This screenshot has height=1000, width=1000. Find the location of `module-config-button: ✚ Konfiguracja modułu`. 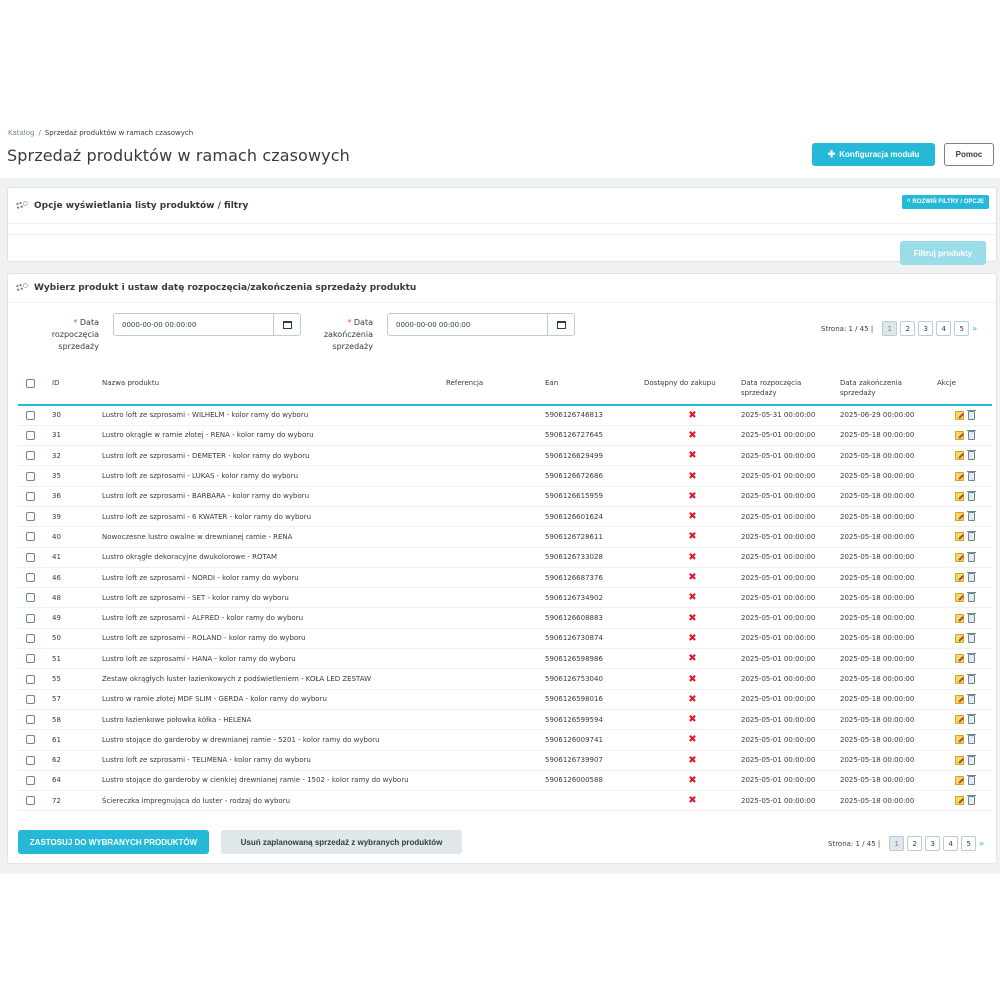

module-config-button: ✚ Konfiguracja modułu is located at coordinates (873, 154).